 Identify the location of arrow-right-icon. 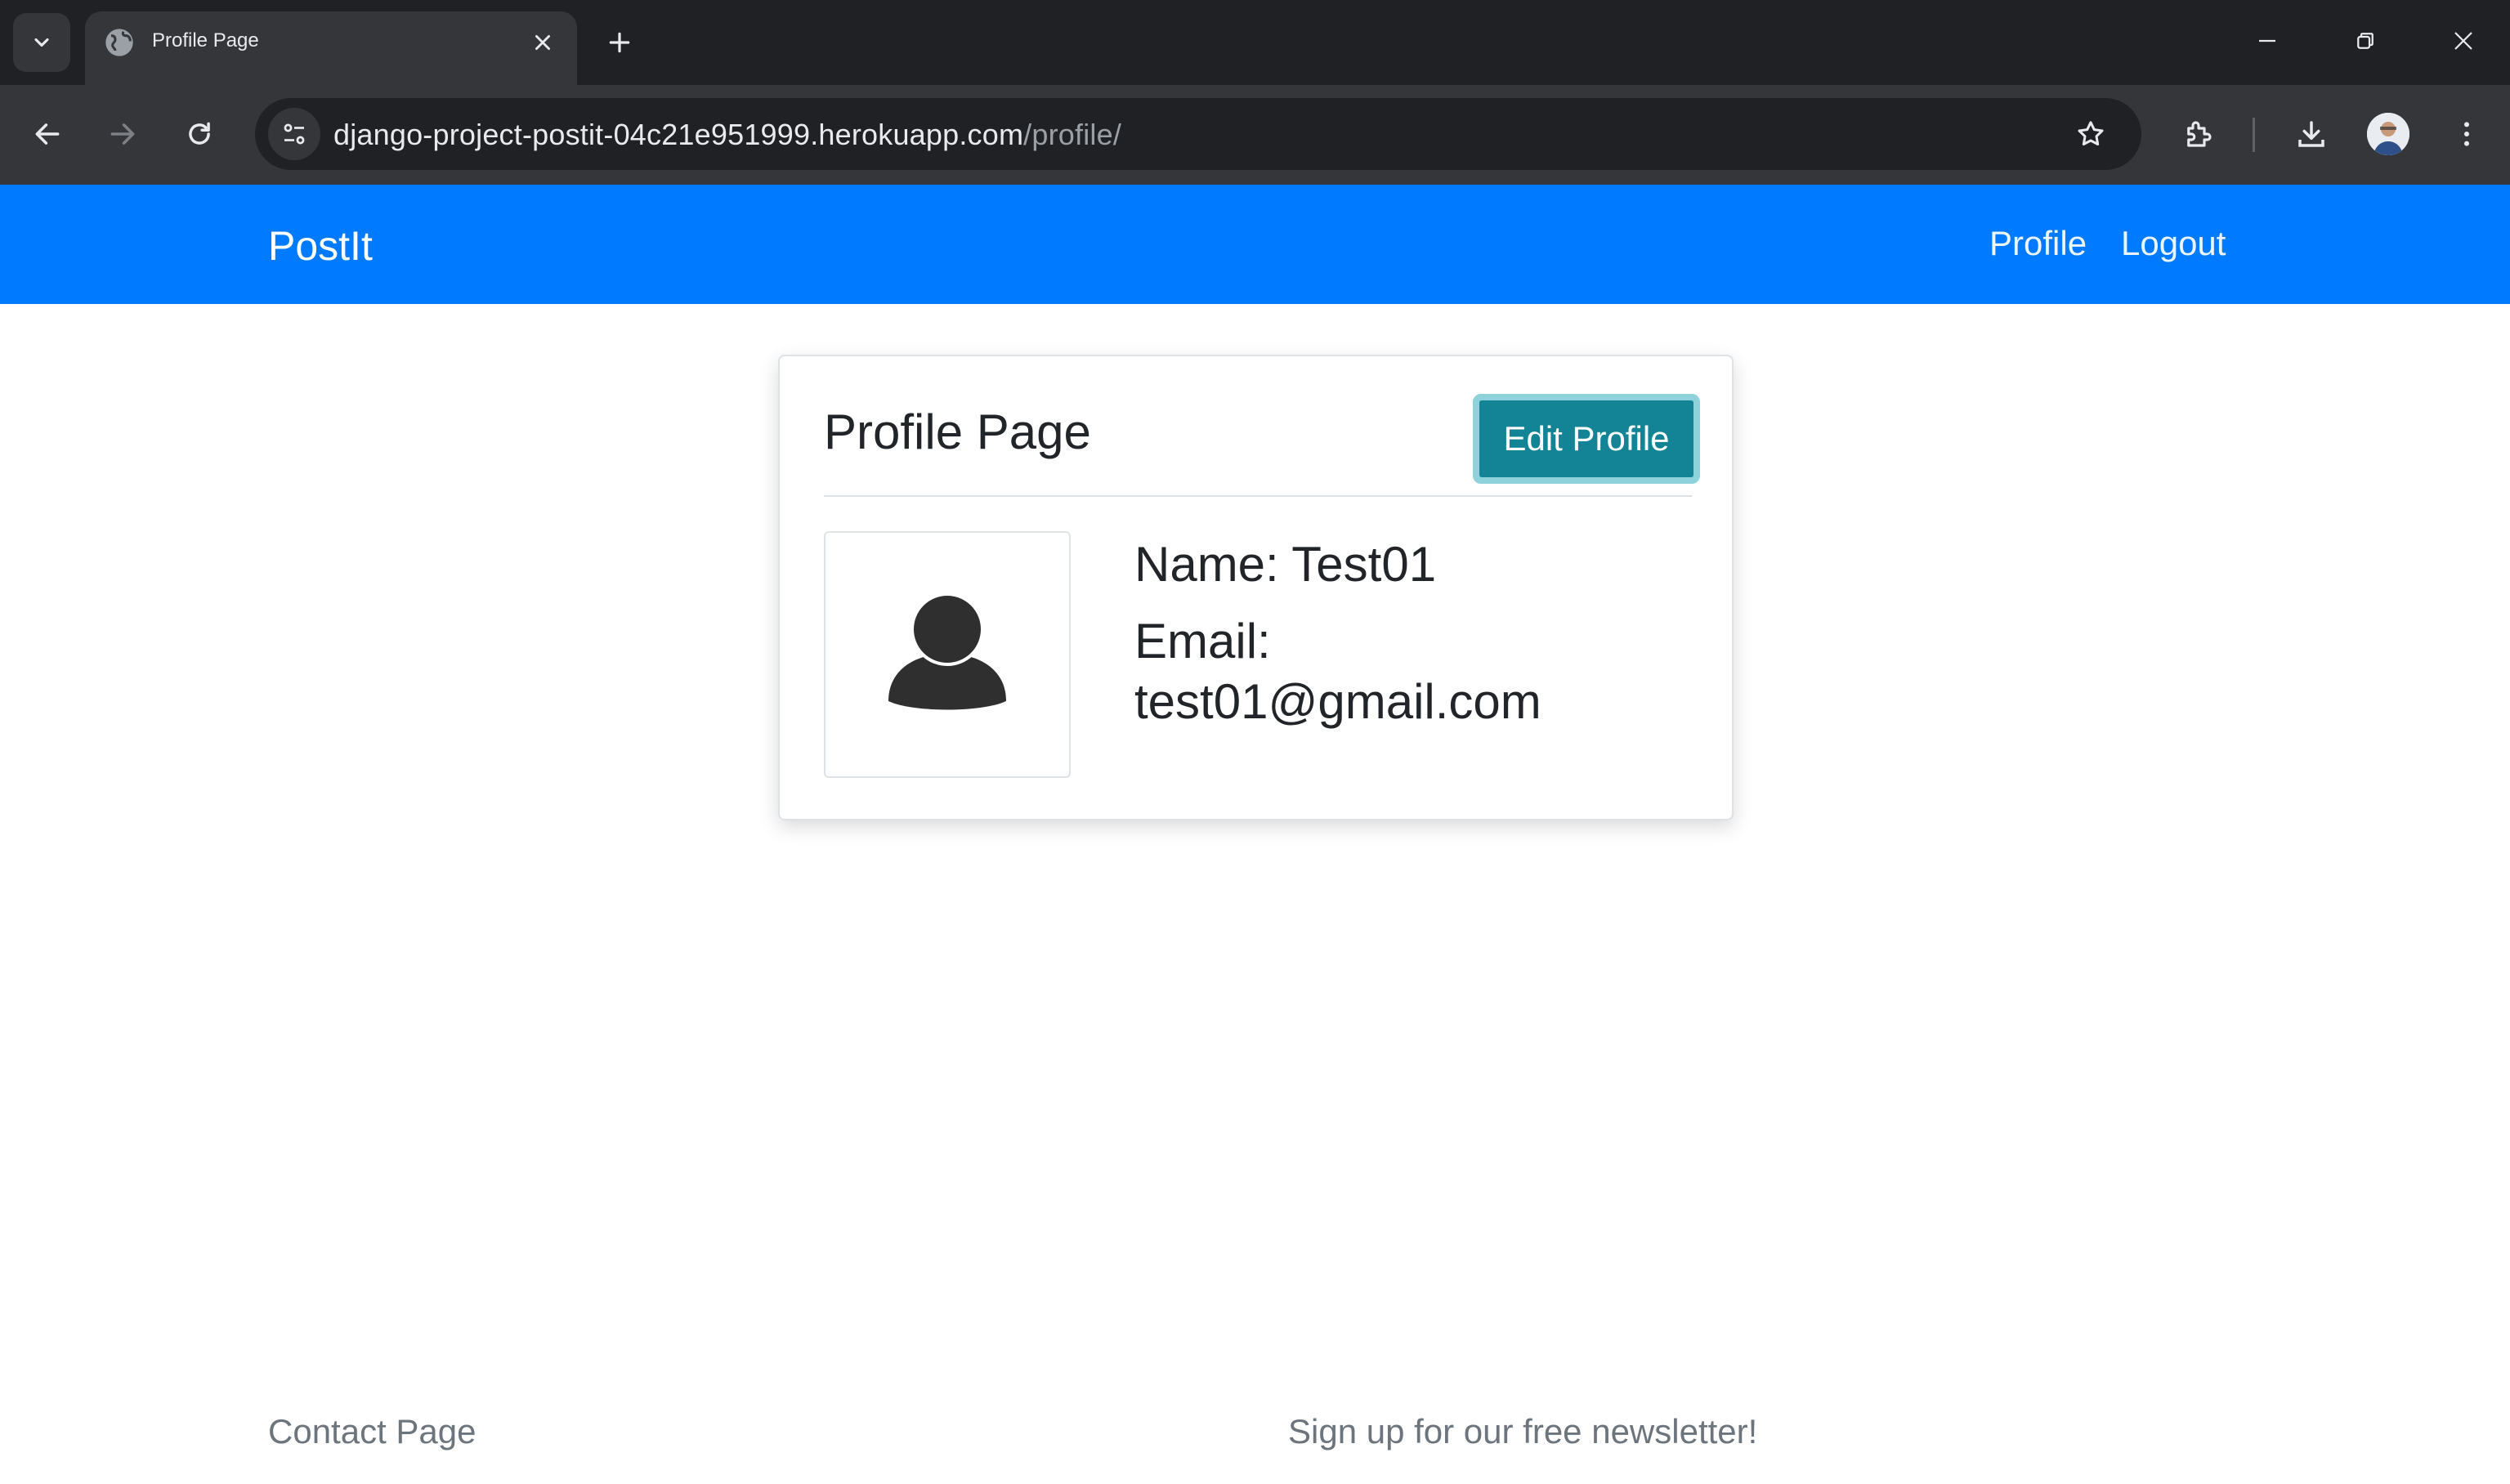
(122, 134).